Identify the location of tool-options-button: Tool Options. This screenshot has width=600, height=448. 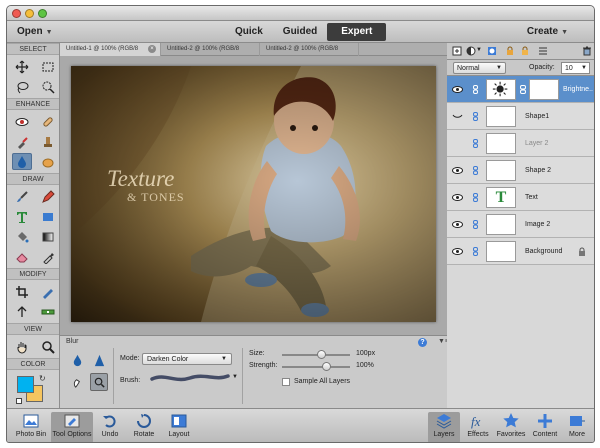
(72, 427).